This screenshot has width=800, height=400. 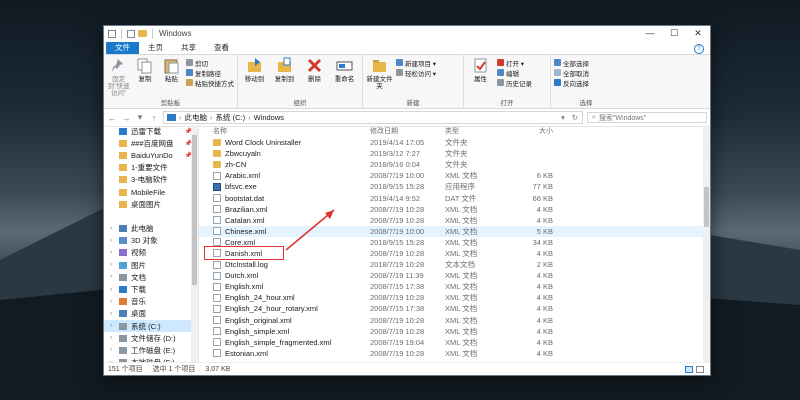 I want to click on table-row: Catalan.xml 2008/7/19 10:28 XML 文档 4 KB, so click(x=454, y=220).